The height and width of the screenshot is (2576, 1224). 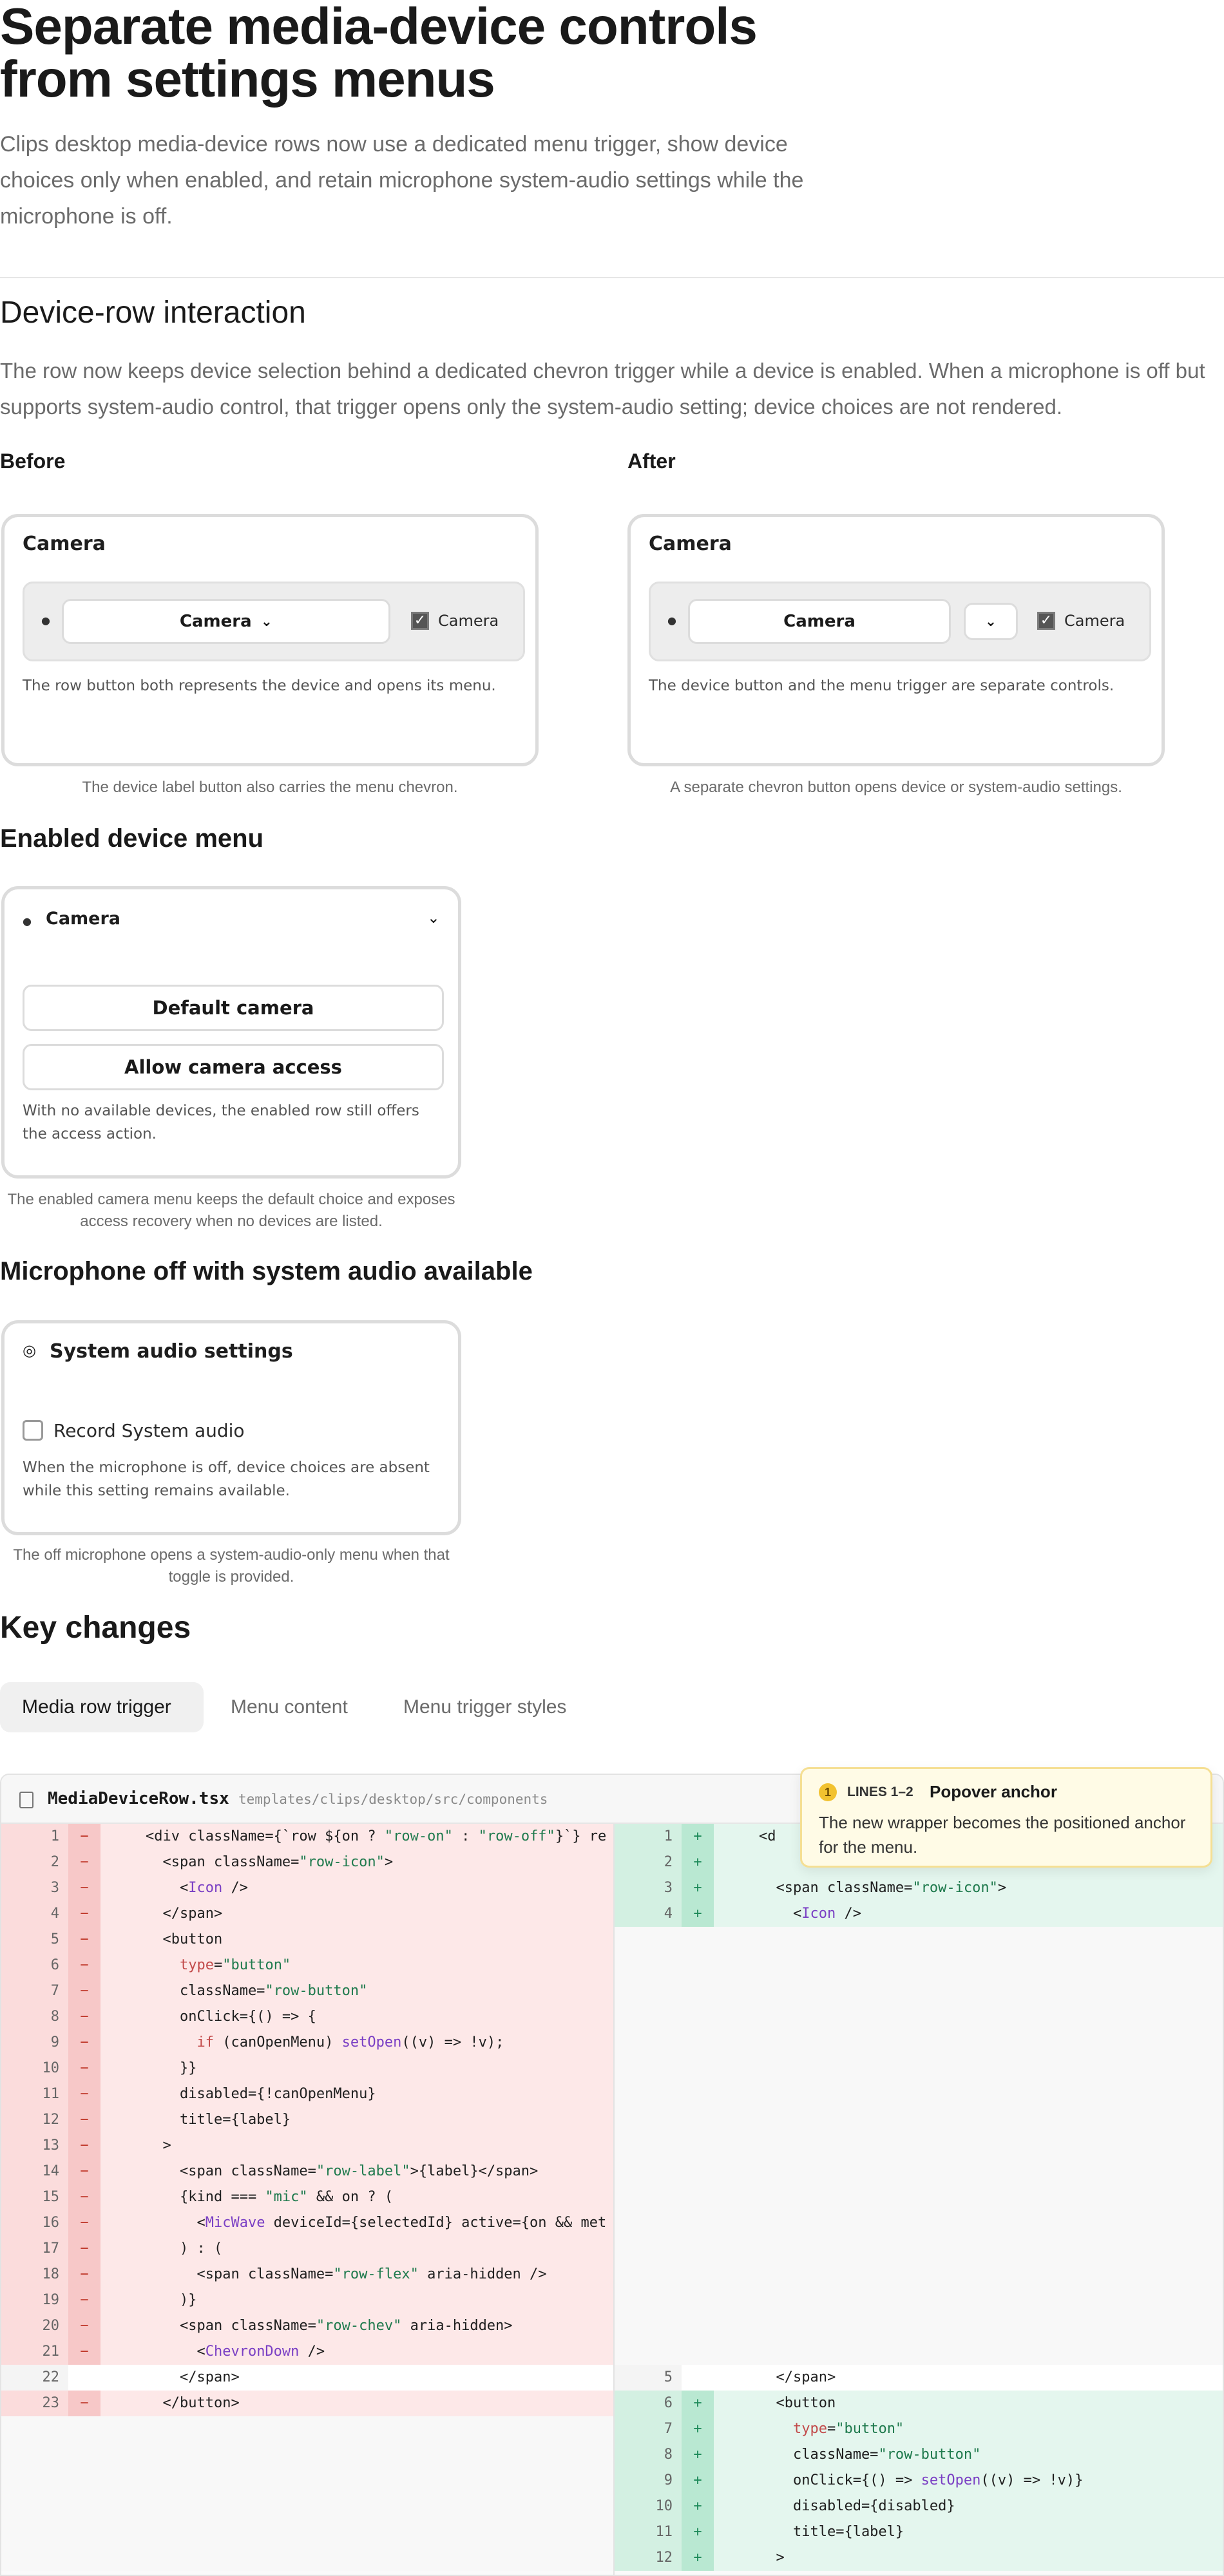 I want to click on after-label: After, so click(x=651, y=462).